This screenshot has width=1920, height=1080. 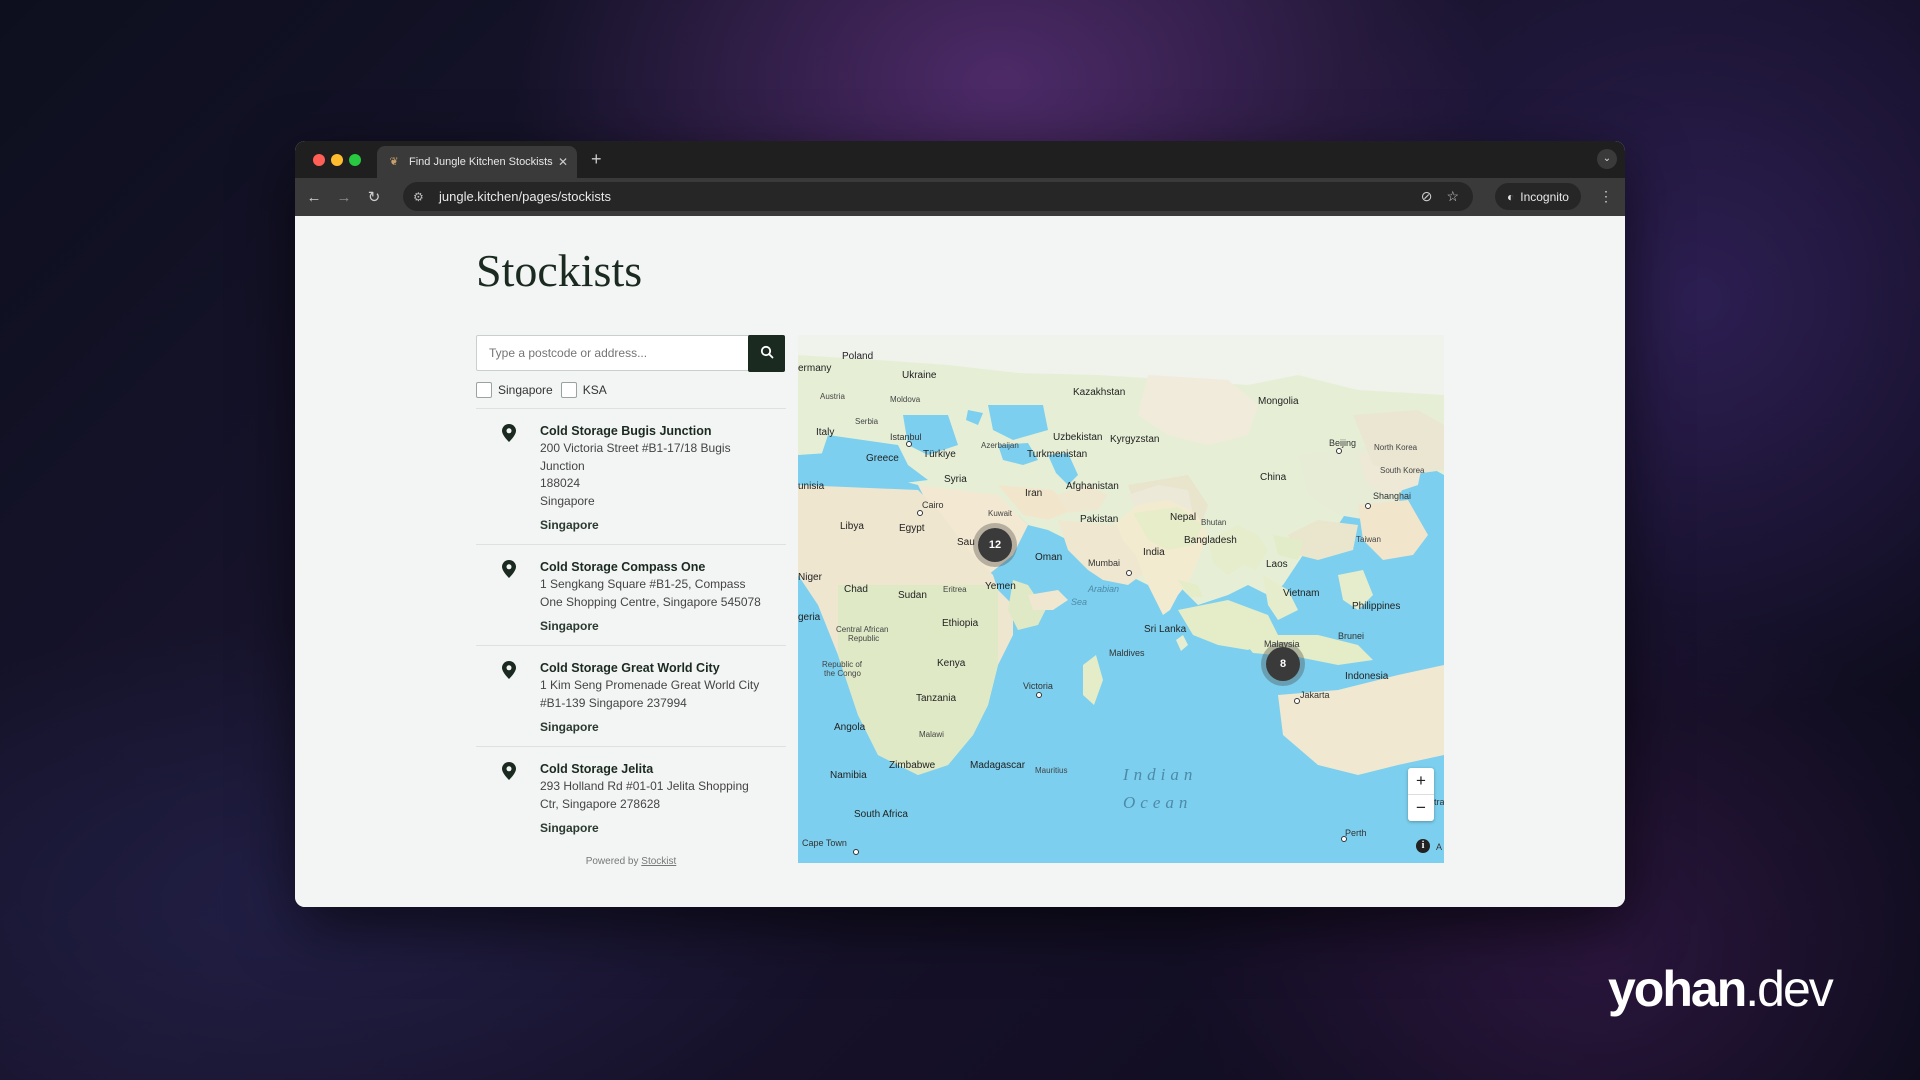 I want to click on powered-by-text: Powered by, so click(x=612, y=861).